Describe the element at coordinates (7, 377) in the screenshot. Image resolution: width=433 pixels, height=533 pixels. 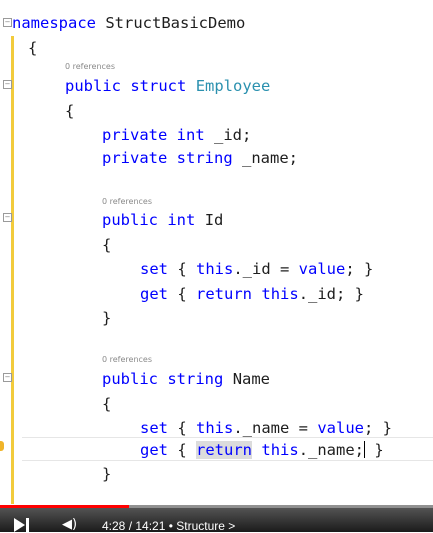
I see `fold-toggle-name-icon: −` at that location.